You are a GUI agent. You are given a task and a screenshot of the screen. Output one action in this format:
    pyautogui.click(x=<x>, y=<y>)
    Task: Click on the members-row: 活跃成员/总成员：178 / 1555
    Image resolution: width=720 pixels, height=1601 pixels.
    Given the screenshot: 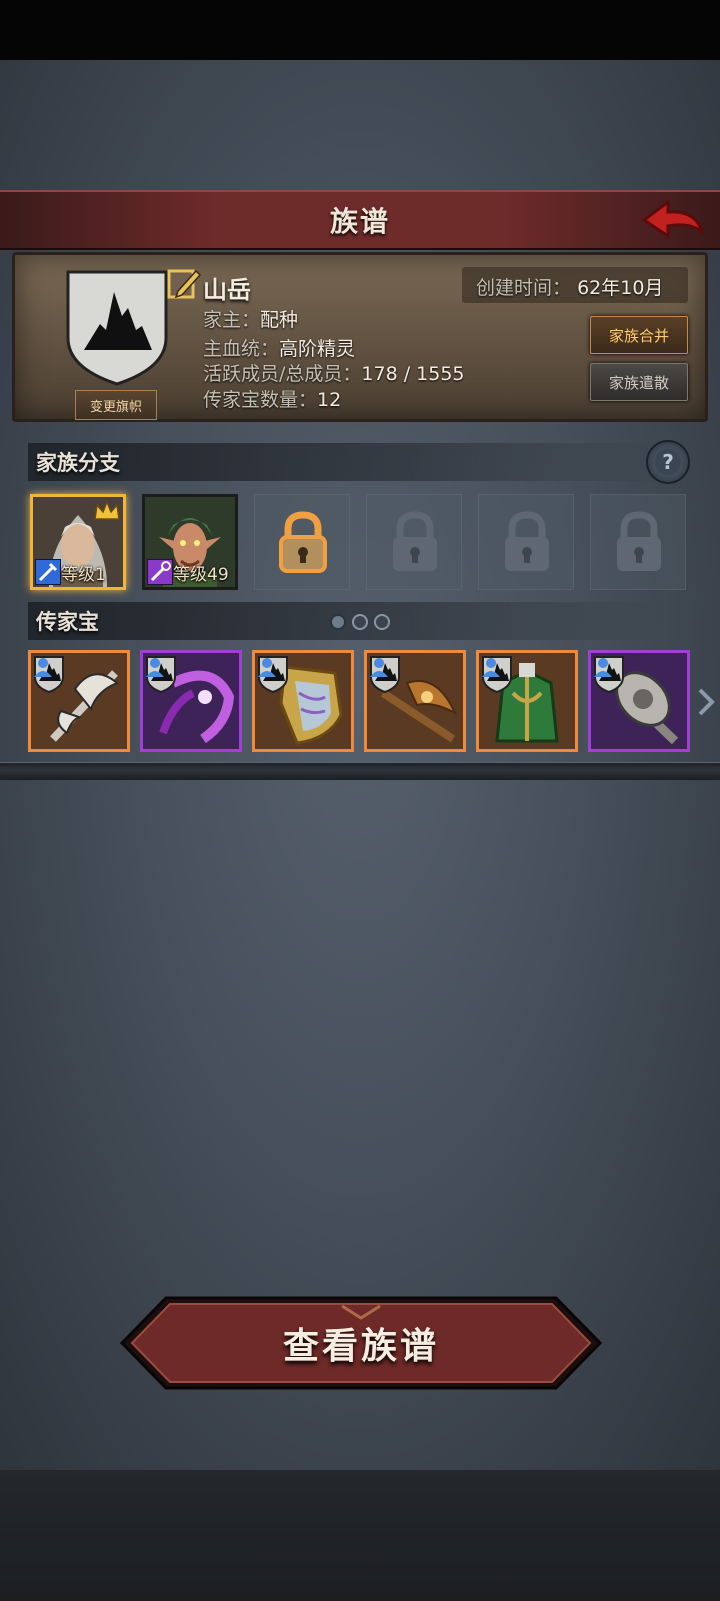 What is the action you would take?
    pyautogui.click(x=334, y=372)
    